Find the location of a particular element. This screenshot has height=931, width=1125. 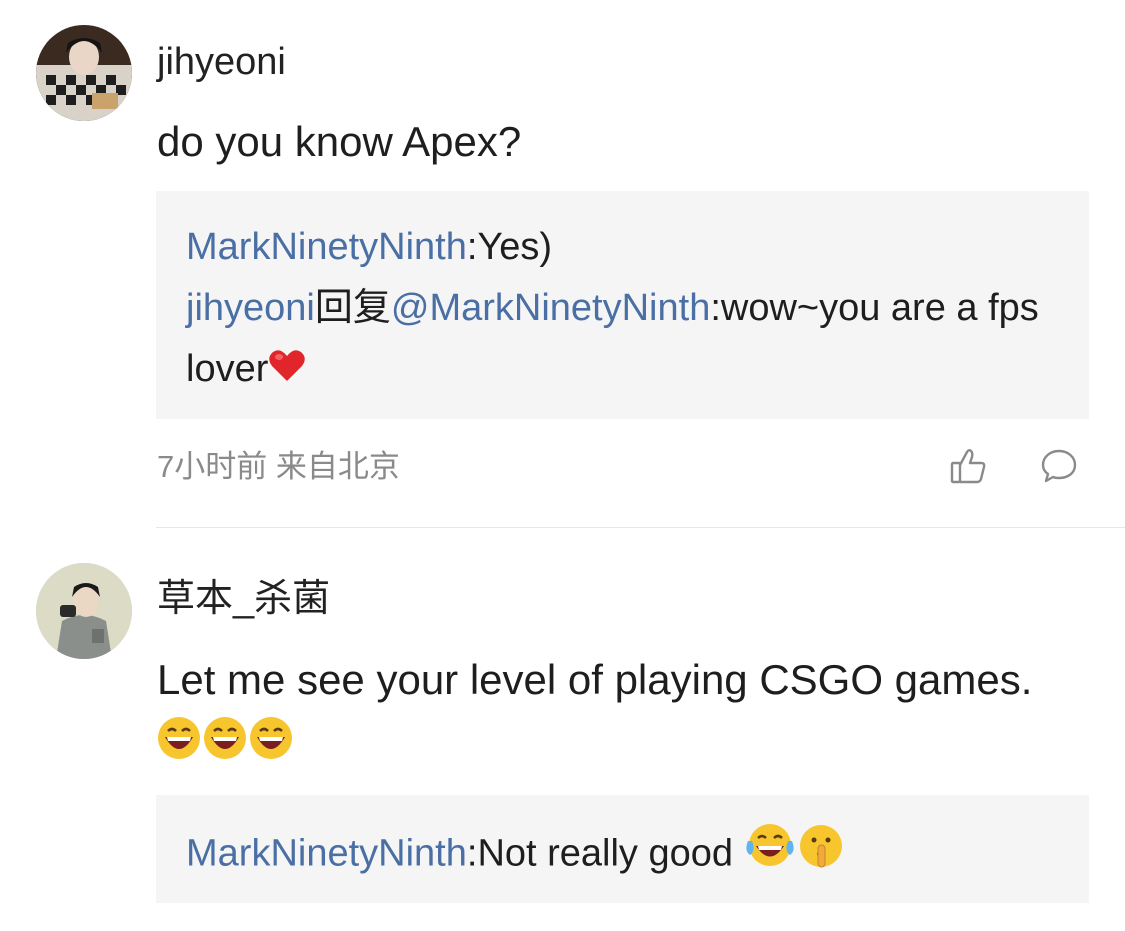

username: jihyeoni is located at coordinates (221, 62).